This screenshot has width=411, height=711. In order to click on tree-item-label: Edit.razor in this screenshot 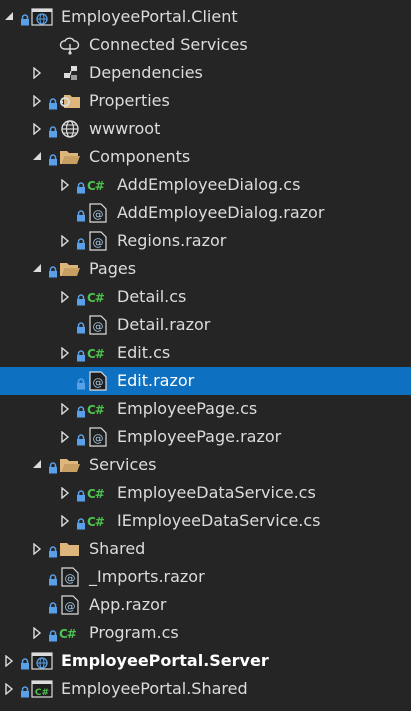, I will do `click(156, 380)`.